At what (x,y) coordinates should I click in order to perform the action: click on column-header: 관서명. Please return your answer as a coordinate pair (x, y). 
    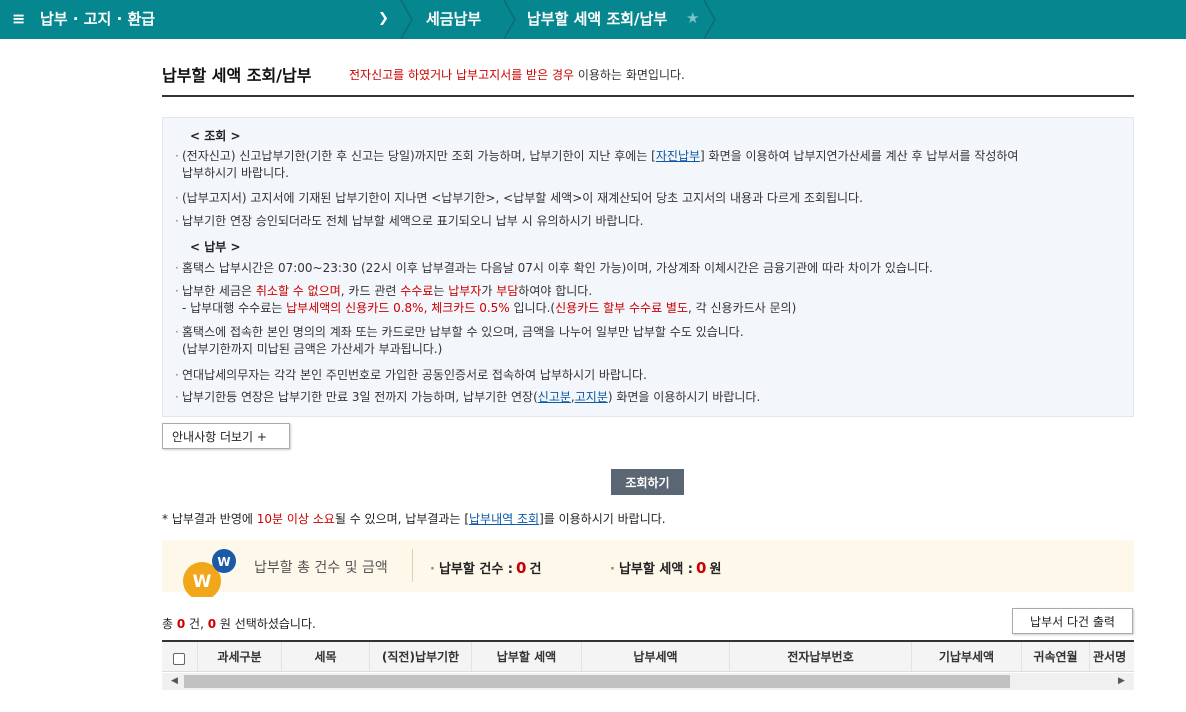
    Looking at the image, I should click on (1112, 656).